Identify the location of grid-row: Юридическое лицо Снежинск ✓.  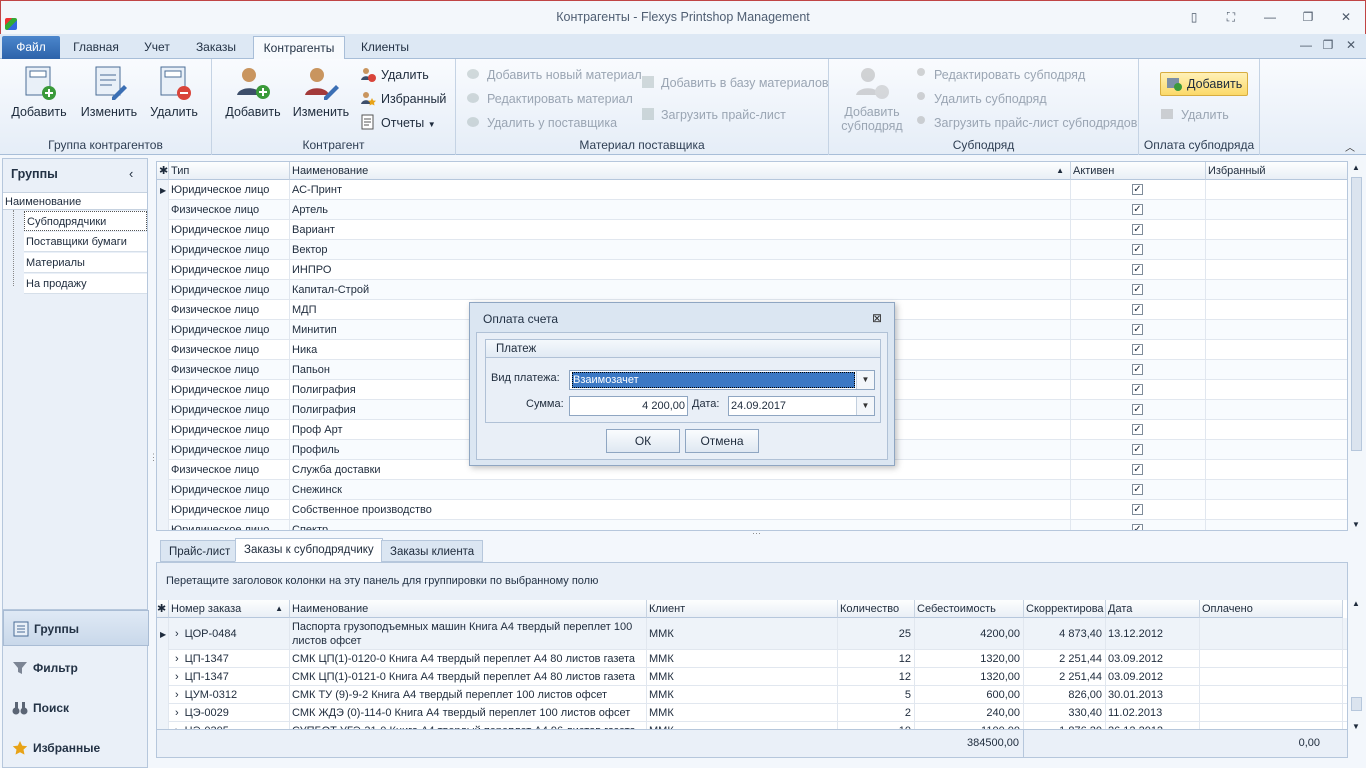
(752, 490).